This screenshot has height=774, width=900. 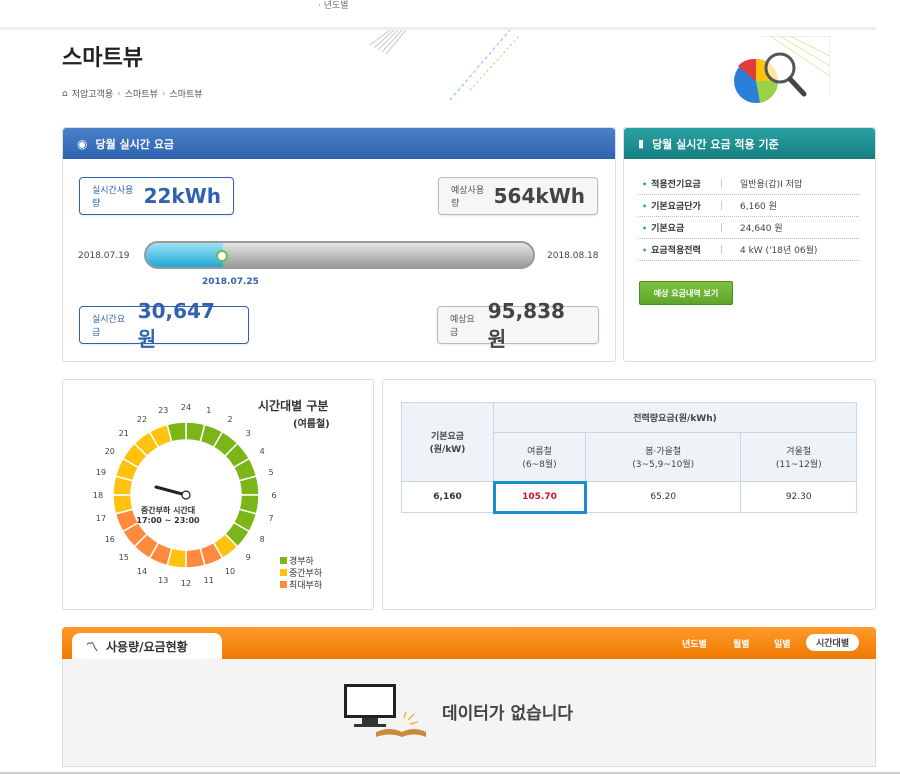 What do you see at coordinates (182, 196) in the screenshot?
I see `realtime-usage-value: 22kWh` at bounding box center [182, 196].